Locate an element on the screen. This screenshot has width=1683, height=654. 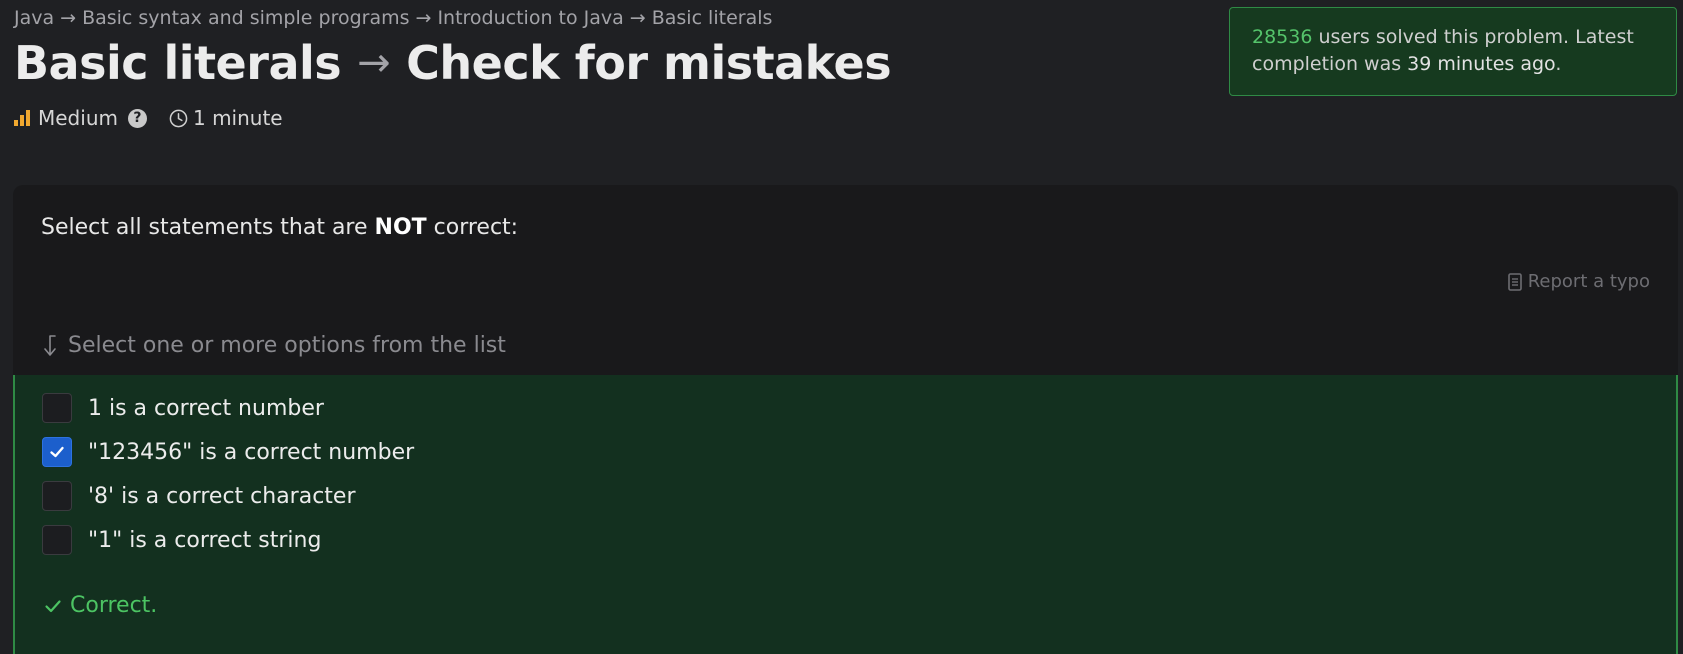
breadcrumb-item-intro-java: Introduction to Java is located at coordinates (530, 18).